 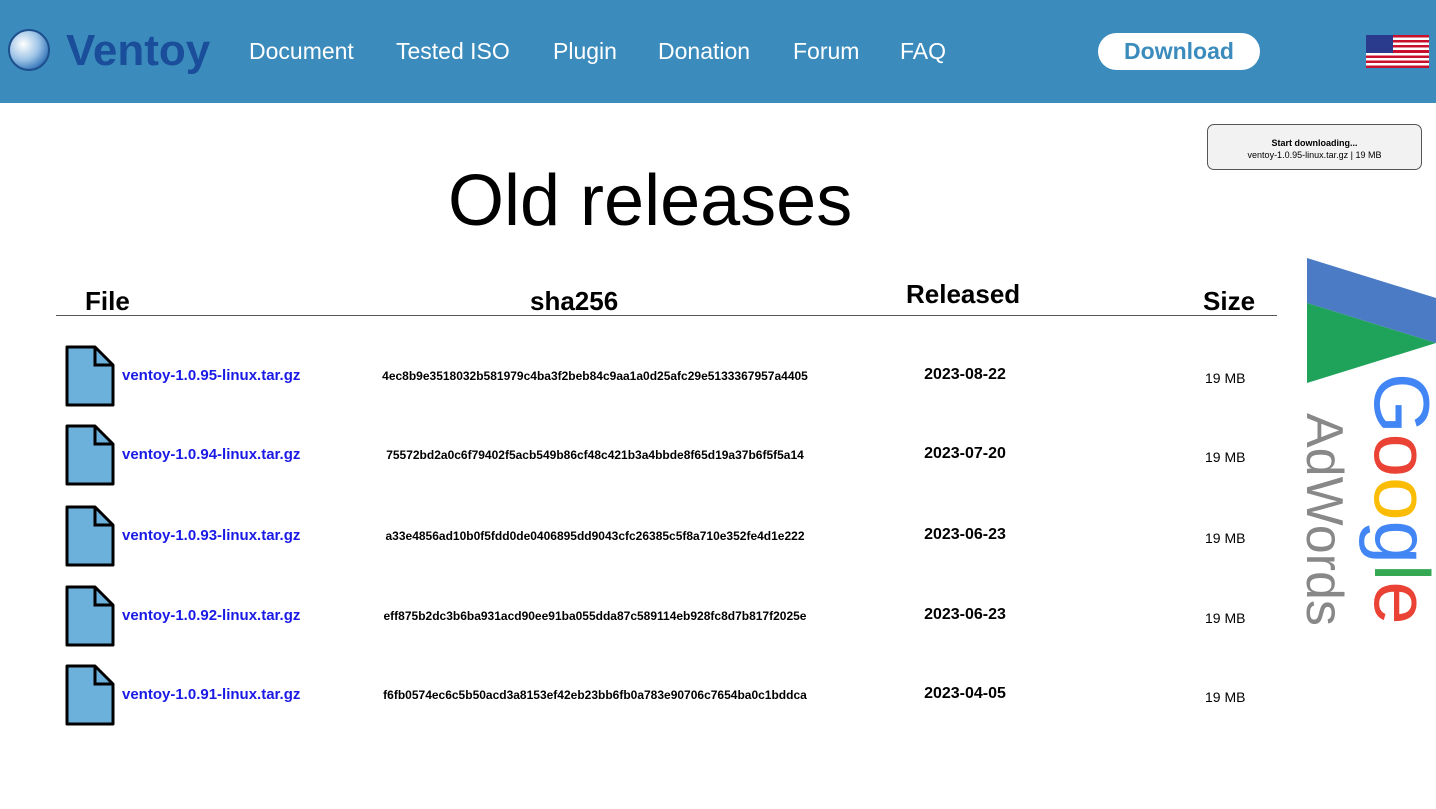 I want to click on file-link: ventoy-1.0.91-linux.tar.gz, so click(x=211, y=694).